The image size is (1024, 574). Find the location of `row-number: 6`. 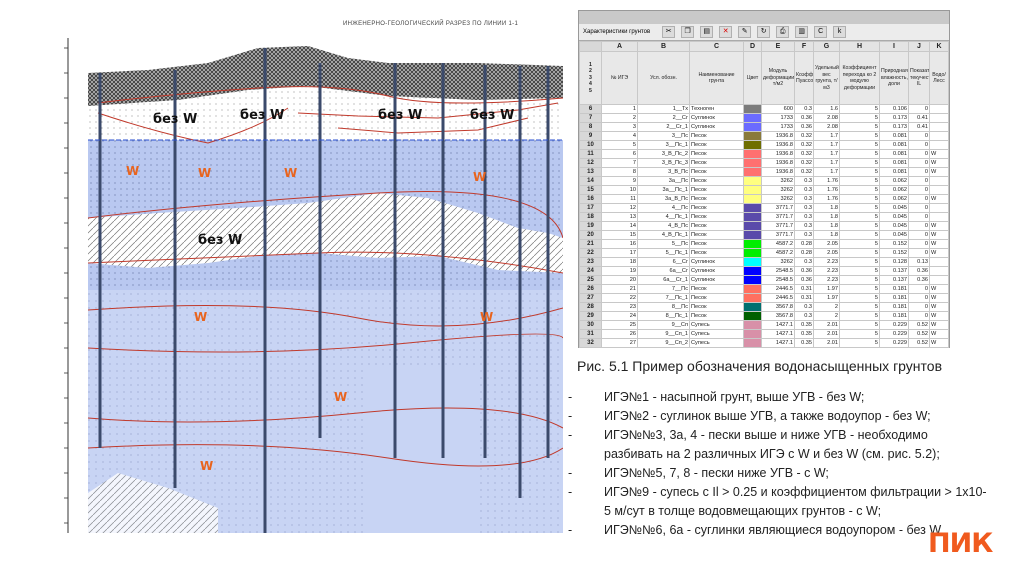

row-number: 6 is located at coordinates (590, 109).